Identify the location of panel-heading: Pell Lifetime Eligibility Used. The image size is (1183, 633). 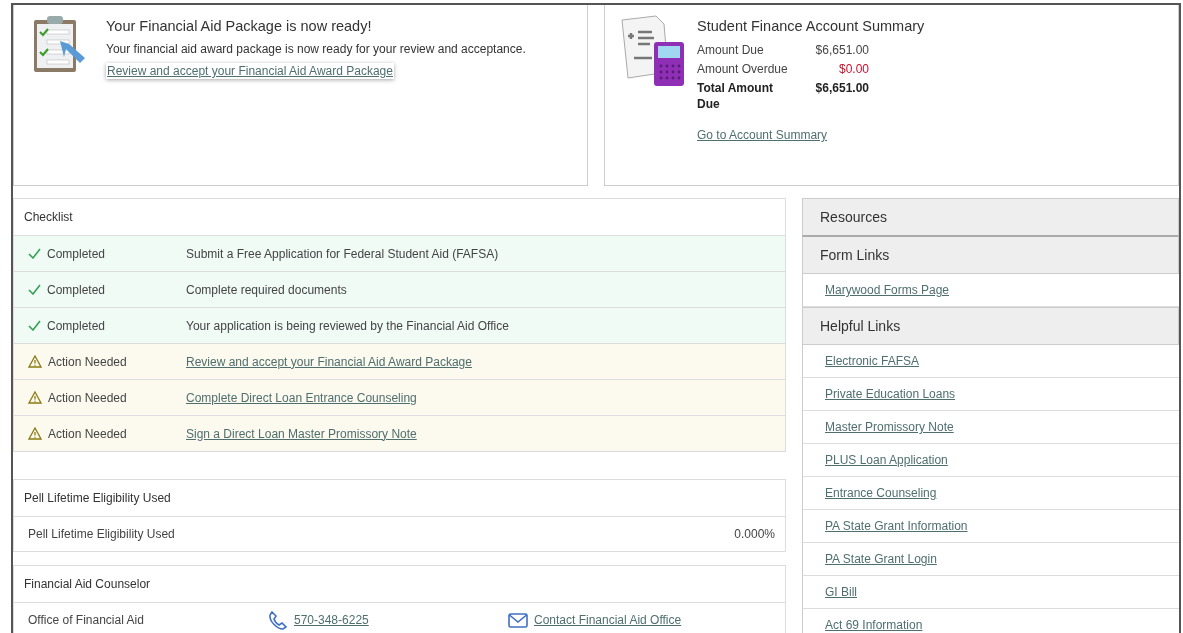
(399, 498).